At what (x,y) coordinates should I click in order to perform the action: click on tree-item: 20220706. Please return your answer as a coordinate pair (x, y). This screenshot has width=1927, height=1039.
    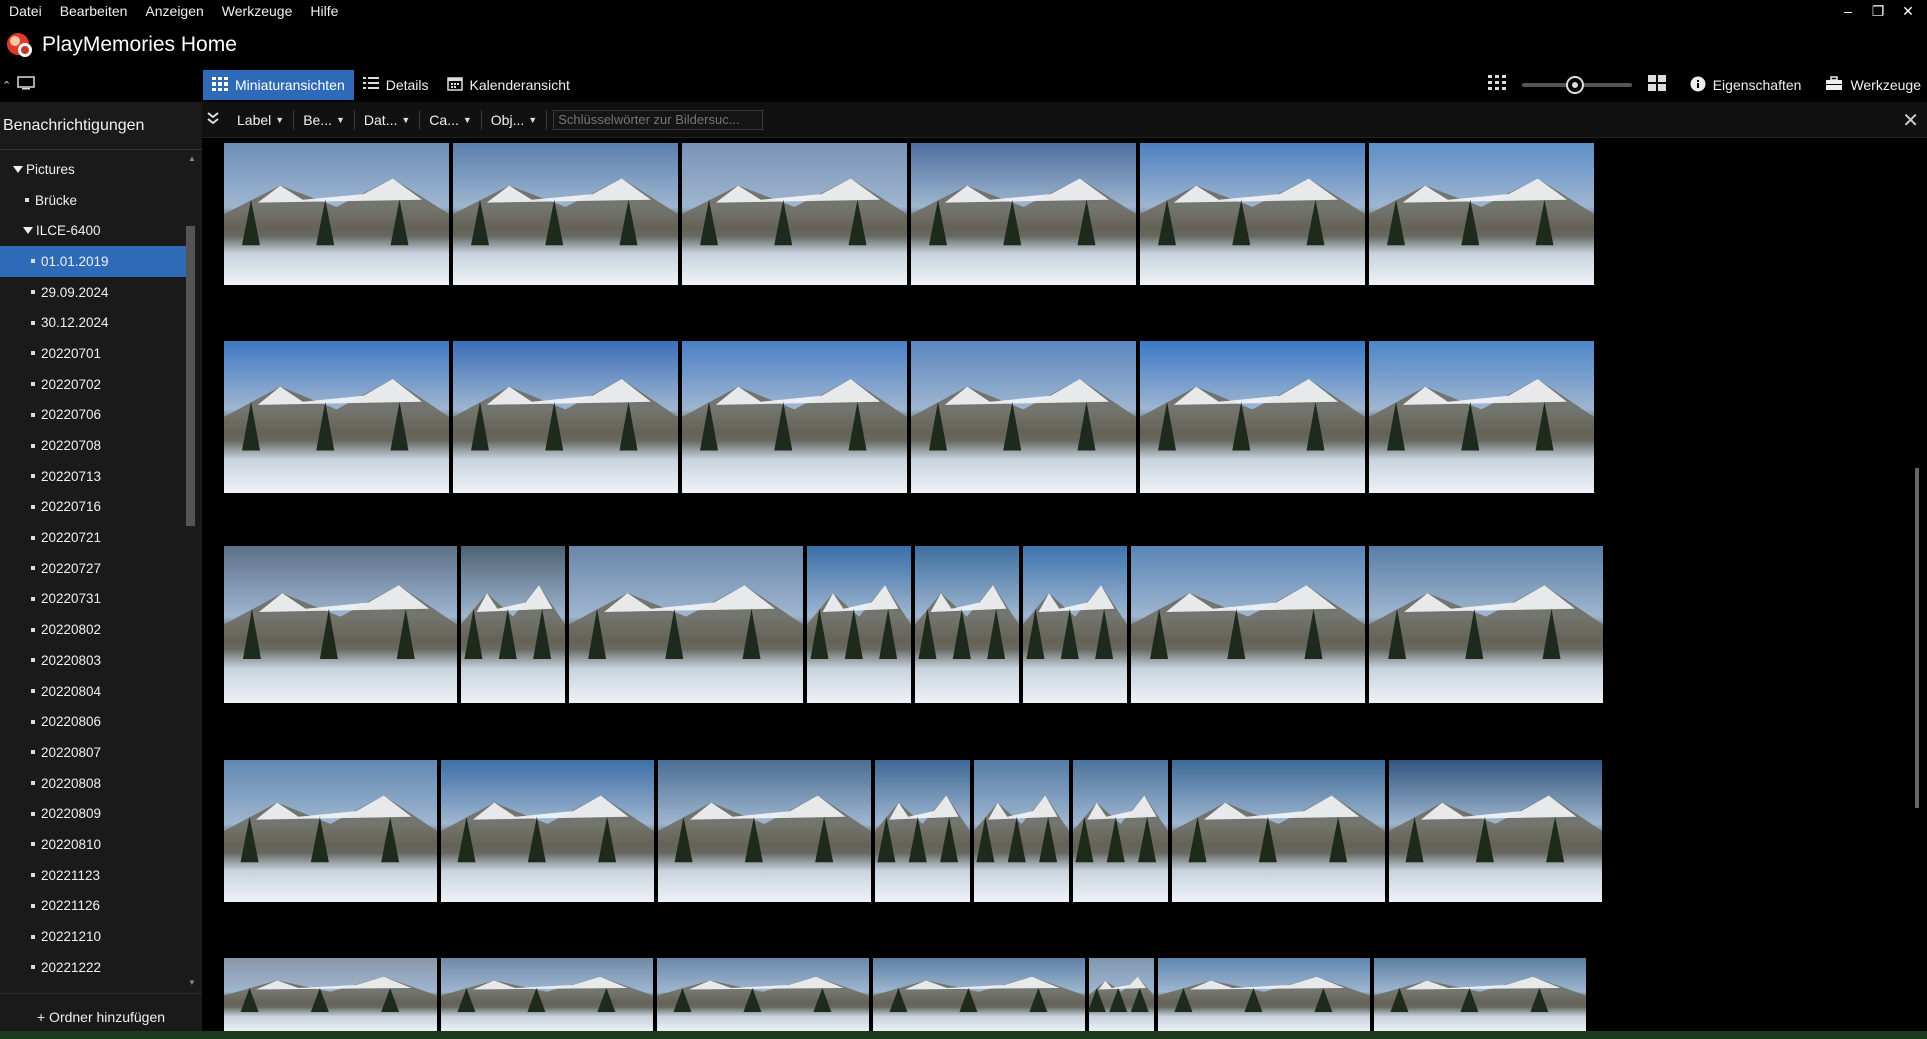
    Looking at the image, I should click on (94, 415).